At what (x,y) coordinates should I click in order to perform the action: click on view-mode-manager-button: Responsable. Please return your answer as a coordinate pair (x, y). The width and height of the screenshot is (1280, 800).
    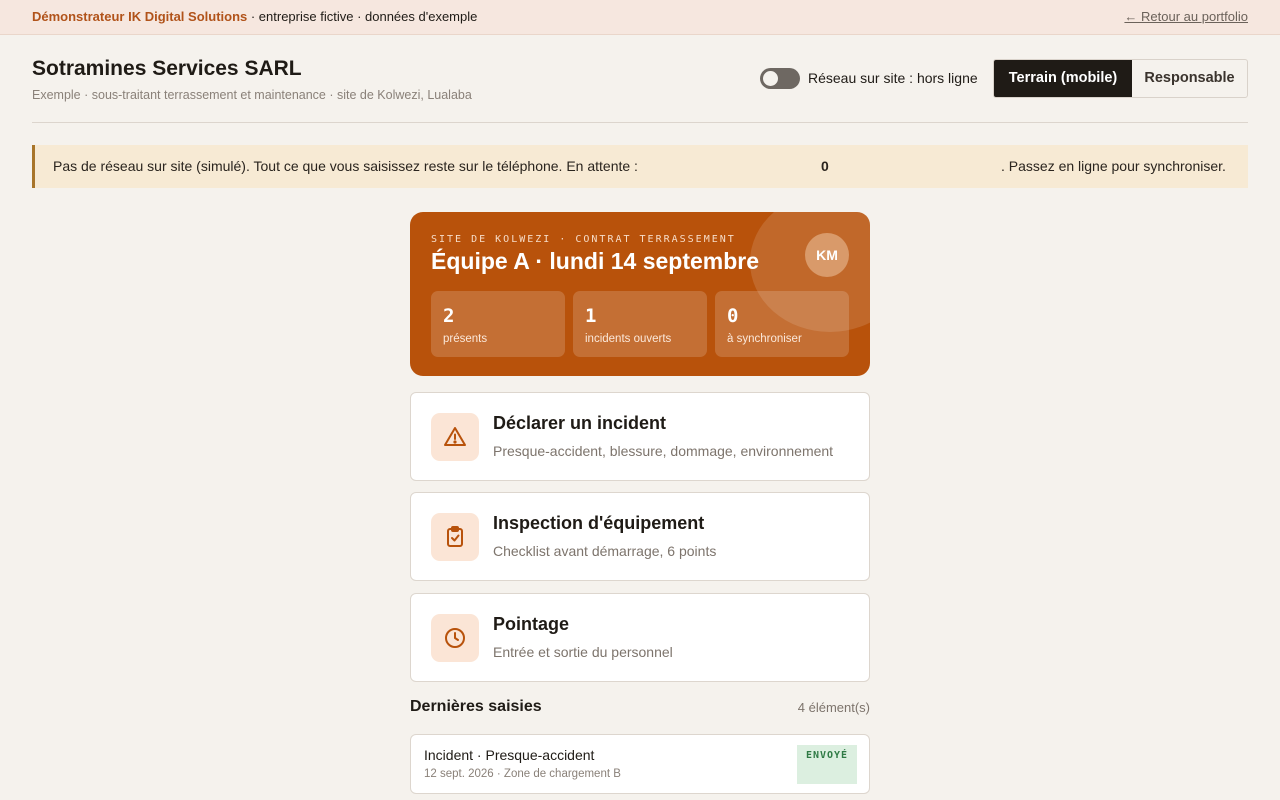
    Looking at the image, I should click on (1189, 78).